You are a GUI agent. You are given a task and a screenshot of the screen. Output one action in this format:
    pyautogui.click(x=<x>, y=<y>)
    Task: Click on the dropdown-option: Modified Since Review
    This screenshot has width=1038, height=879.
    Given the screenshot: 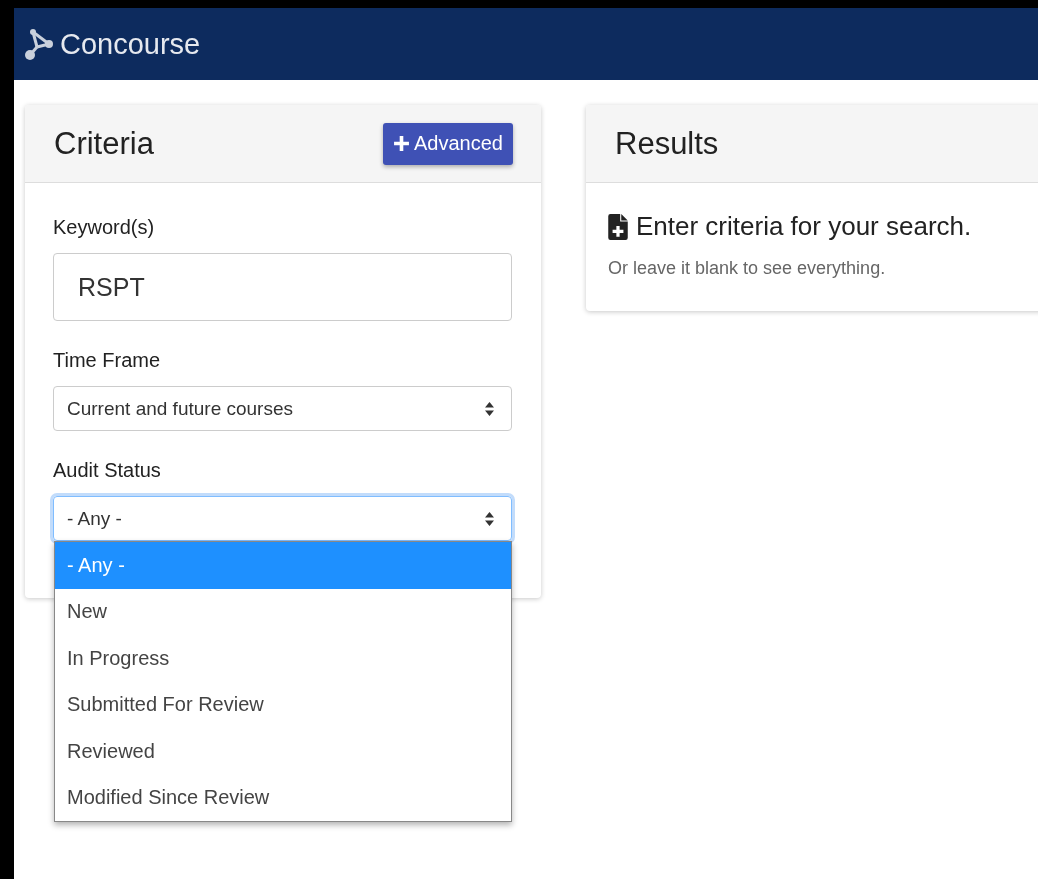 What is the action you would take?
    pyautogui.click(x=283, y=797)
    